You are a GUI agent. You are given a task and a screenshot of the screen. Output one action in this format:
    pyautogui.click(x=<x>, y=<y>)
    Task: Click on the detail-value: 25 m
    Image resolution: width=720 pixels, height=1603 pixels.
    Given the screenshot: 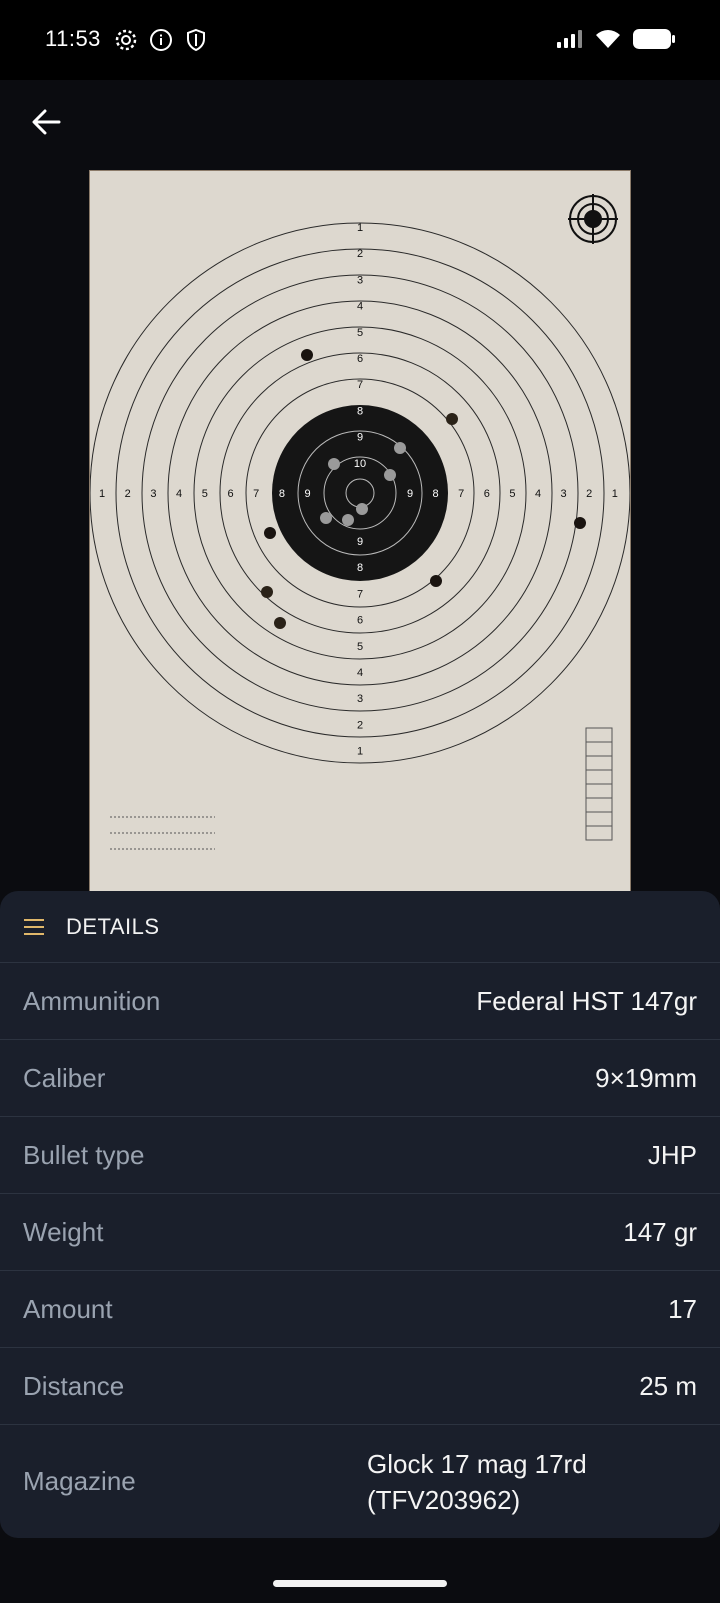 What is the action you would take?
    pyautogui.click(x=668, y=1385)
    